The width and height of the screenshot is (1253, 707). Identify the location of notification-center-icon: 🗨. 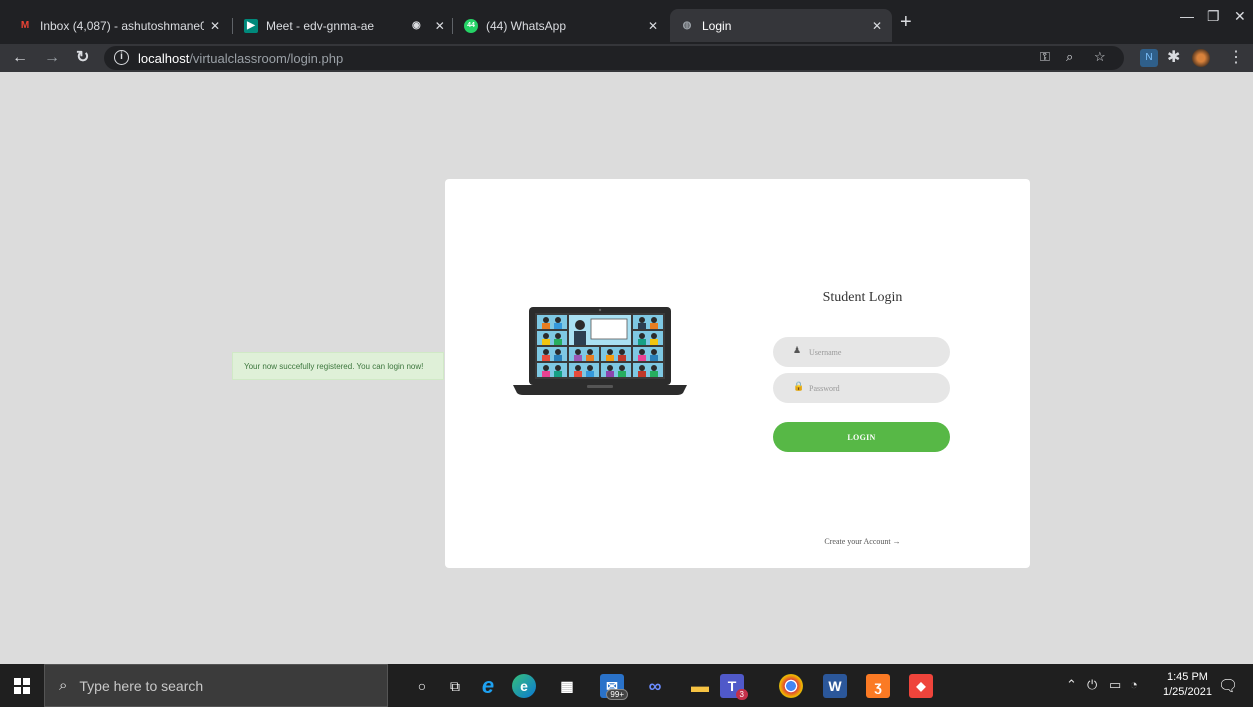
(1228, 686).